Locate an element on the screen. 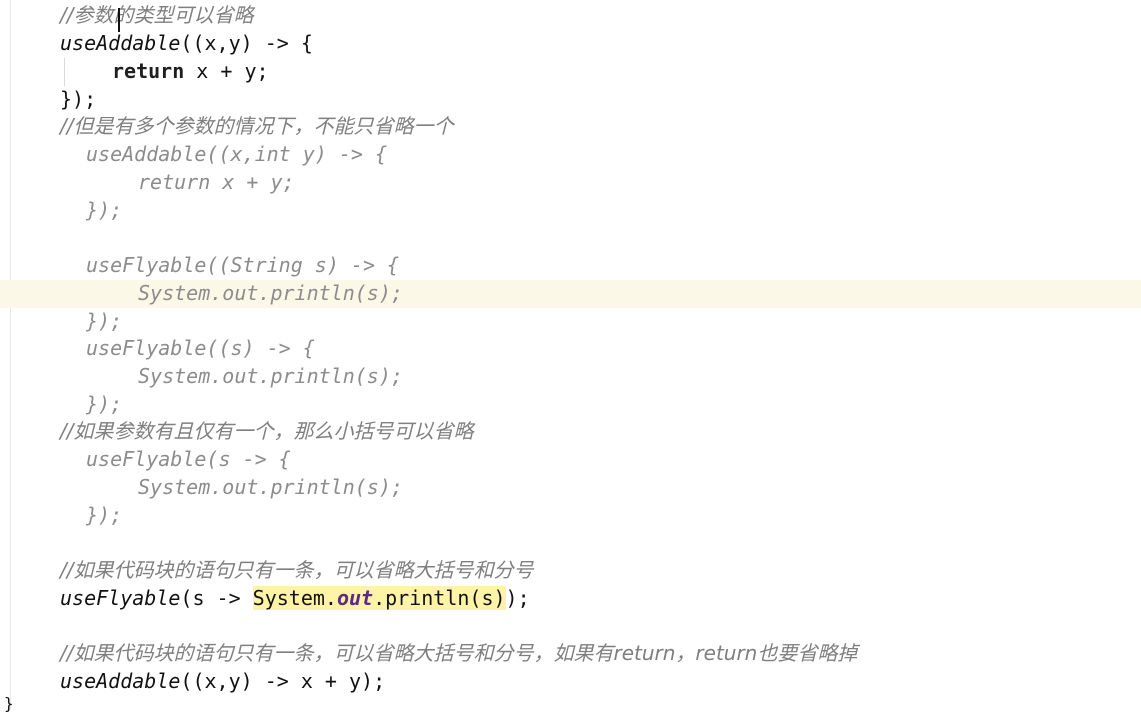 The height and width of the screenshot is (713, 1141). code-text: ); is located at coordinates (517, 598).